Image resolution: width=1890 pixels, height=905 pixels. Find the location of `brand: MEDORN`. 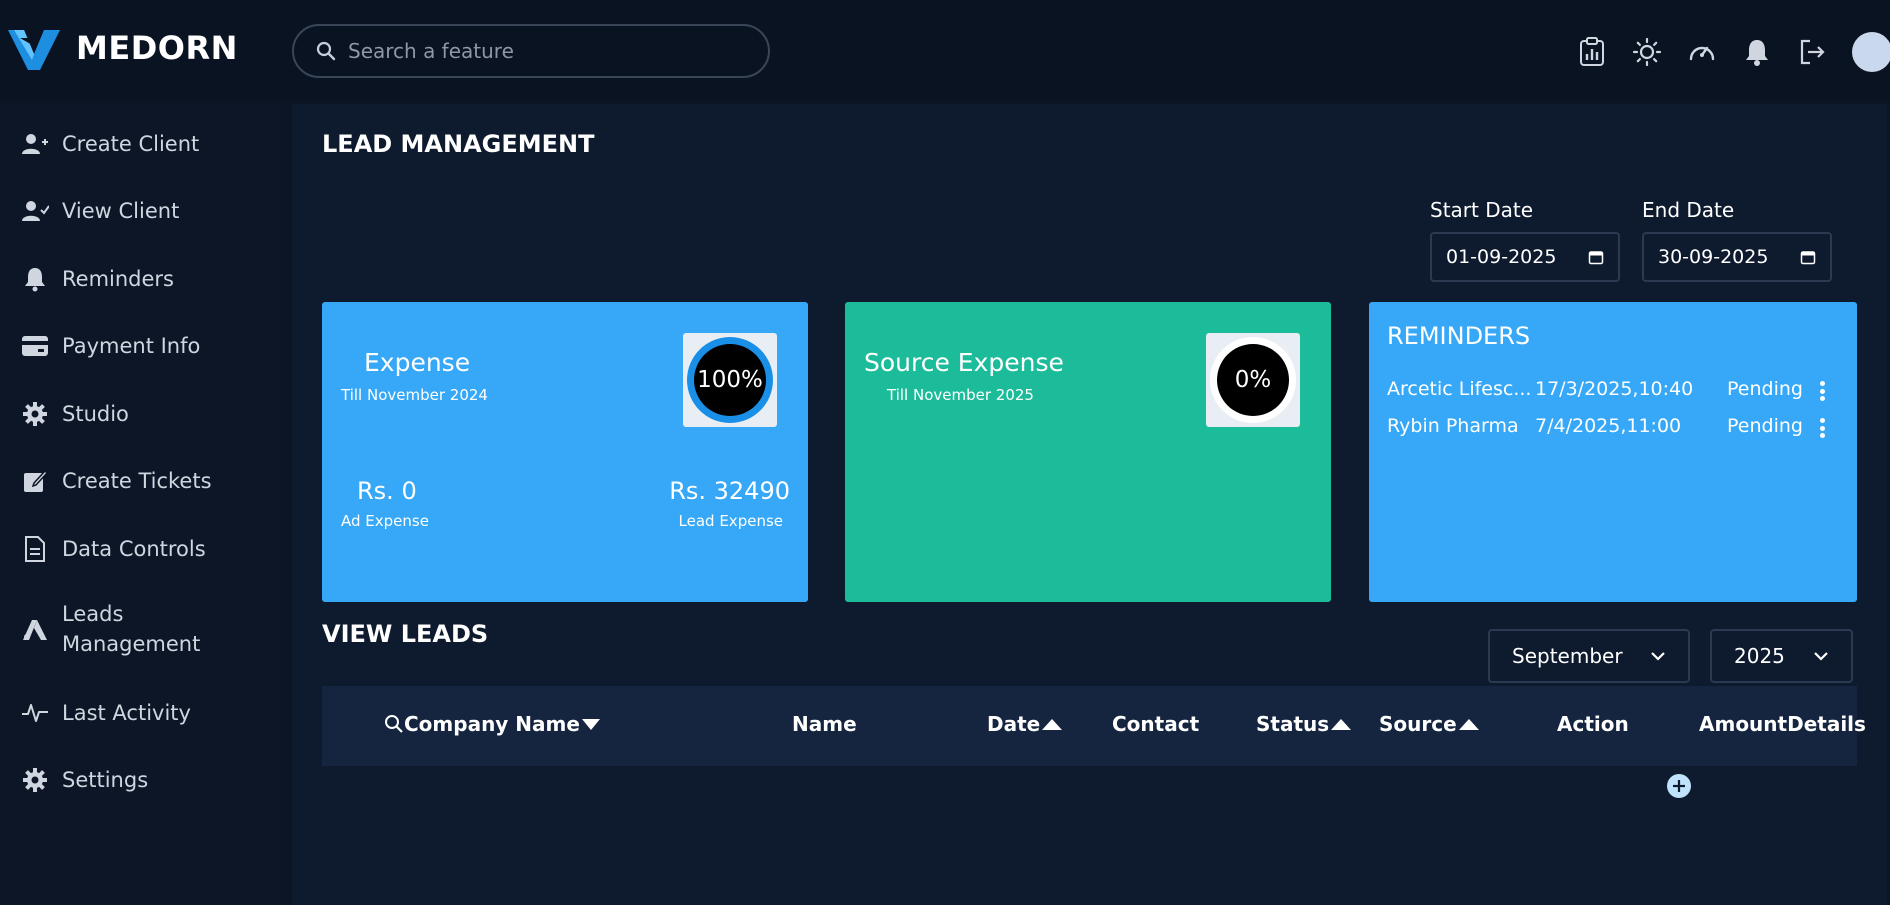

brand: MEDORN is located at coordinates (122, 48).